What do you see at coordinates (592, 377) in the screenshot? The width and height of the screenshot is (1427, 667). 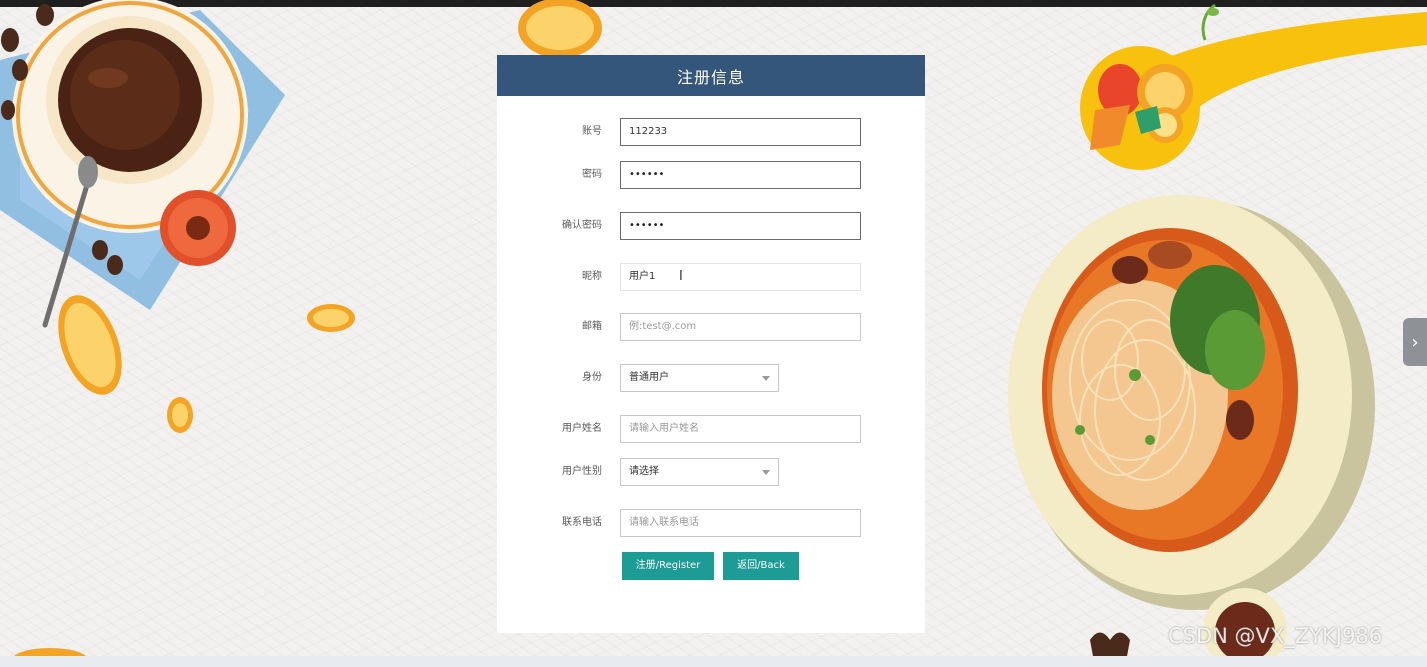 I see `identity-label: 身份` at bounding box center [592, 377].